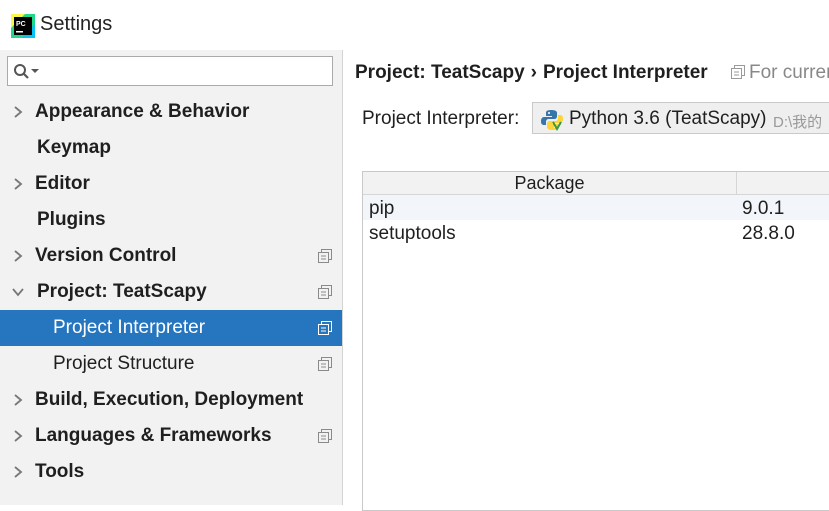  Describe the element at coordinates (440, 72) in the screenshot. I see `breadcrumb-project: Project: TeatScapy` at that location.